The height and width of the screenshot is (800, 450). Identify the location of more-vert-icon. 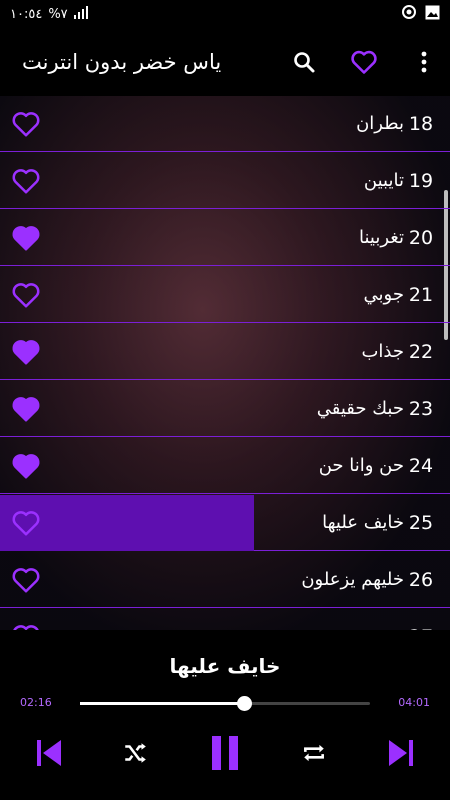
(424, 62).